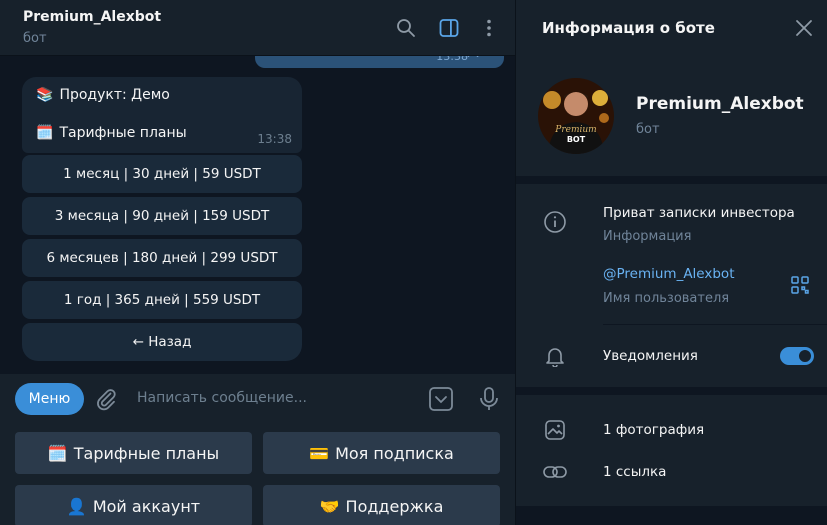 The image size is (827, 525). Describe the element at coordinates (489, 401) in the screenshot. I see `mic-icon` at that location.